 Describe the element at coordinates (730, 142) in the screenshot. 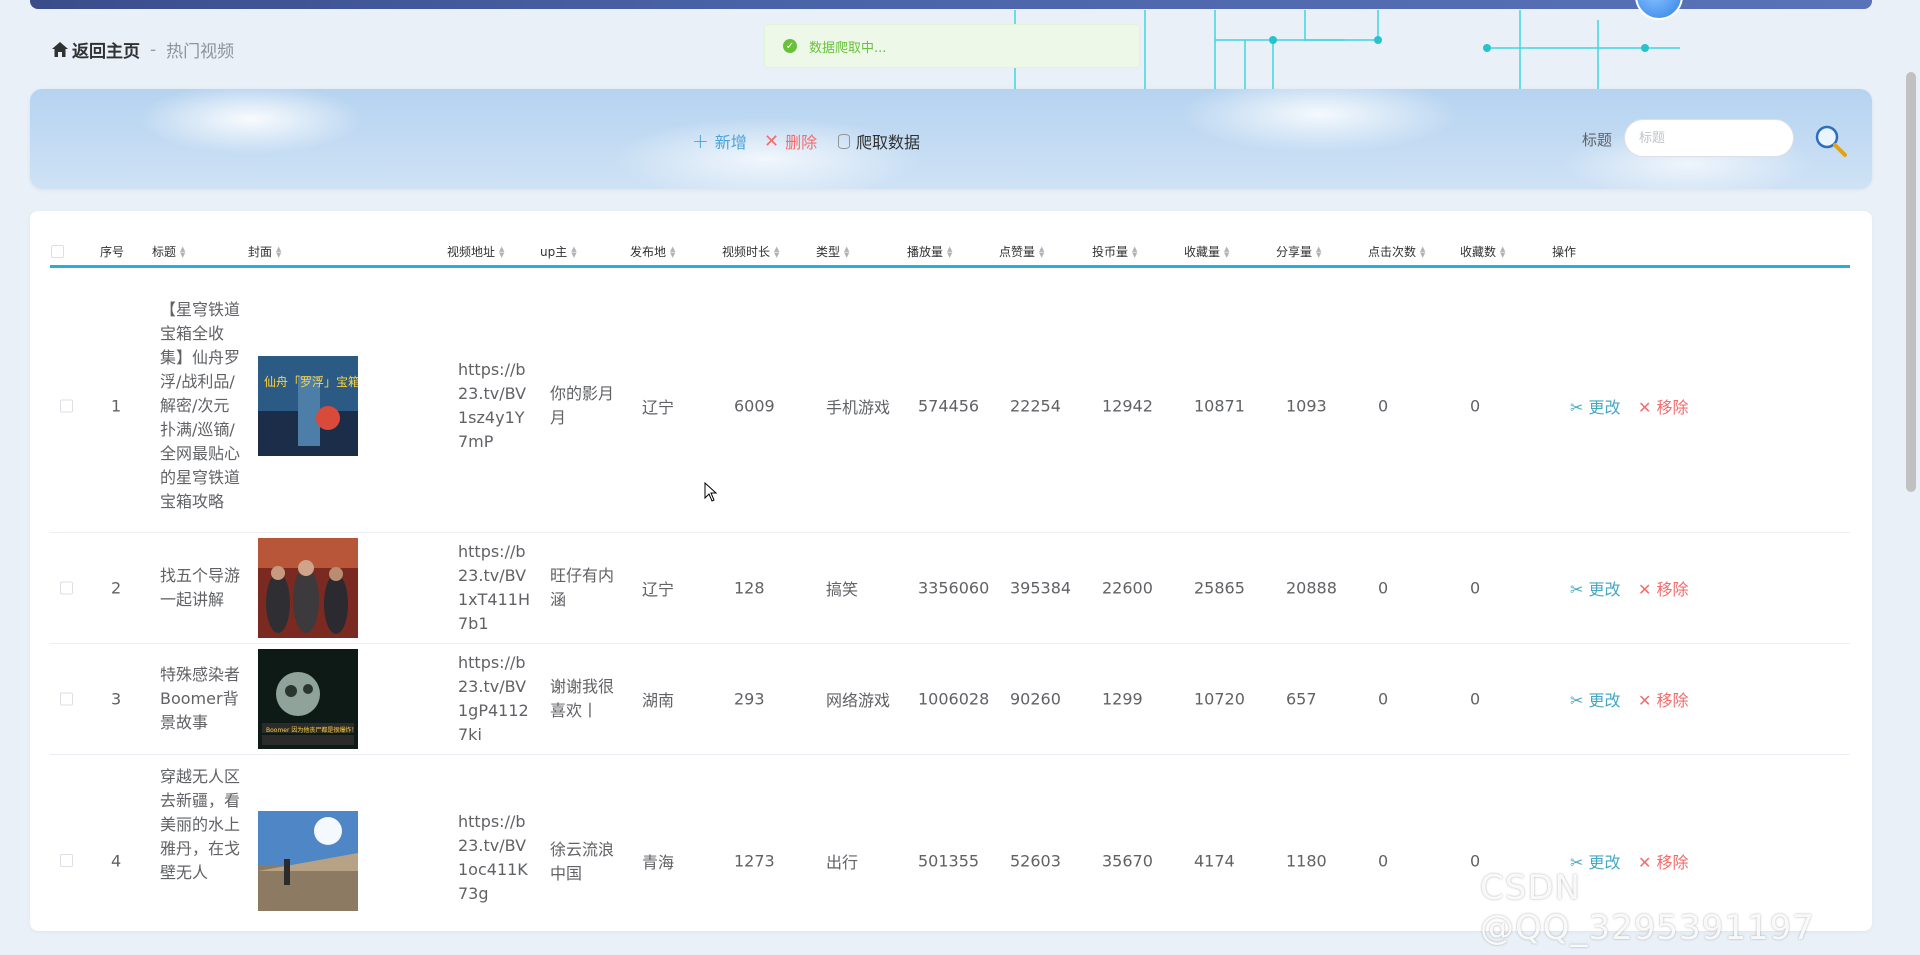

I see `add-label: 新增` at that location.